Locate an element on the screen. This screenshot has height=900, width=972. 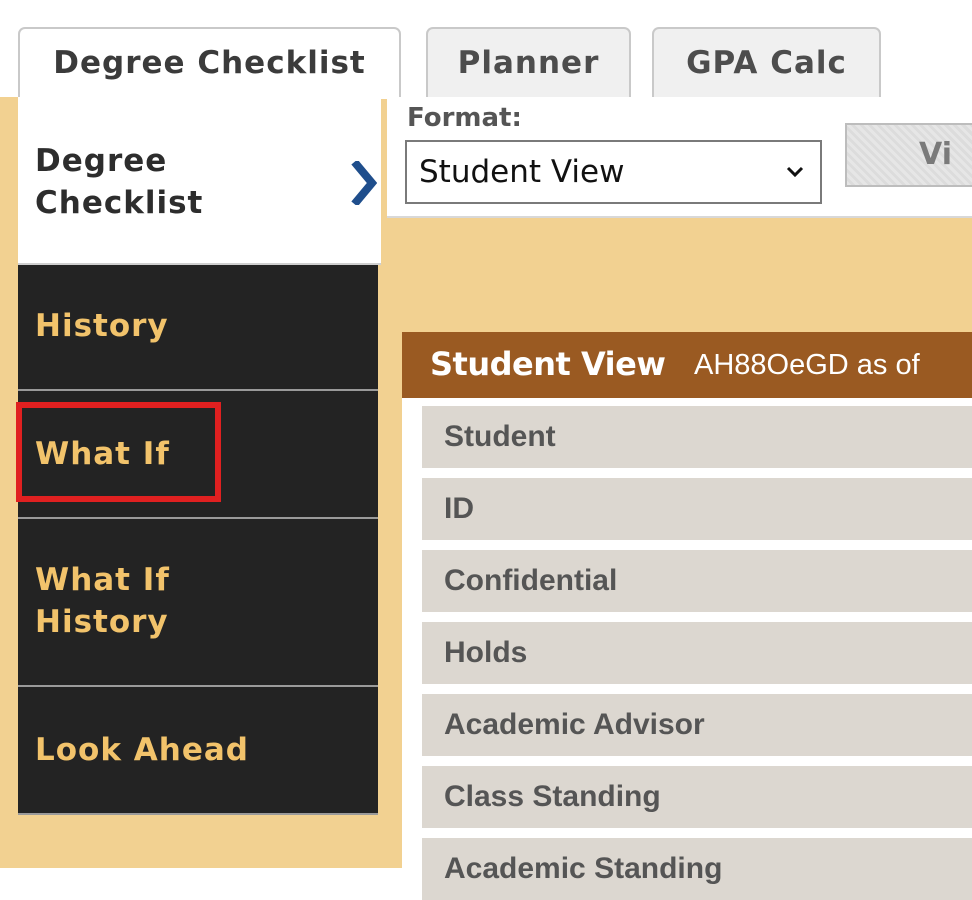
student-view-header: Student View AH88OeGD as of is located at coordinates (687, 365).